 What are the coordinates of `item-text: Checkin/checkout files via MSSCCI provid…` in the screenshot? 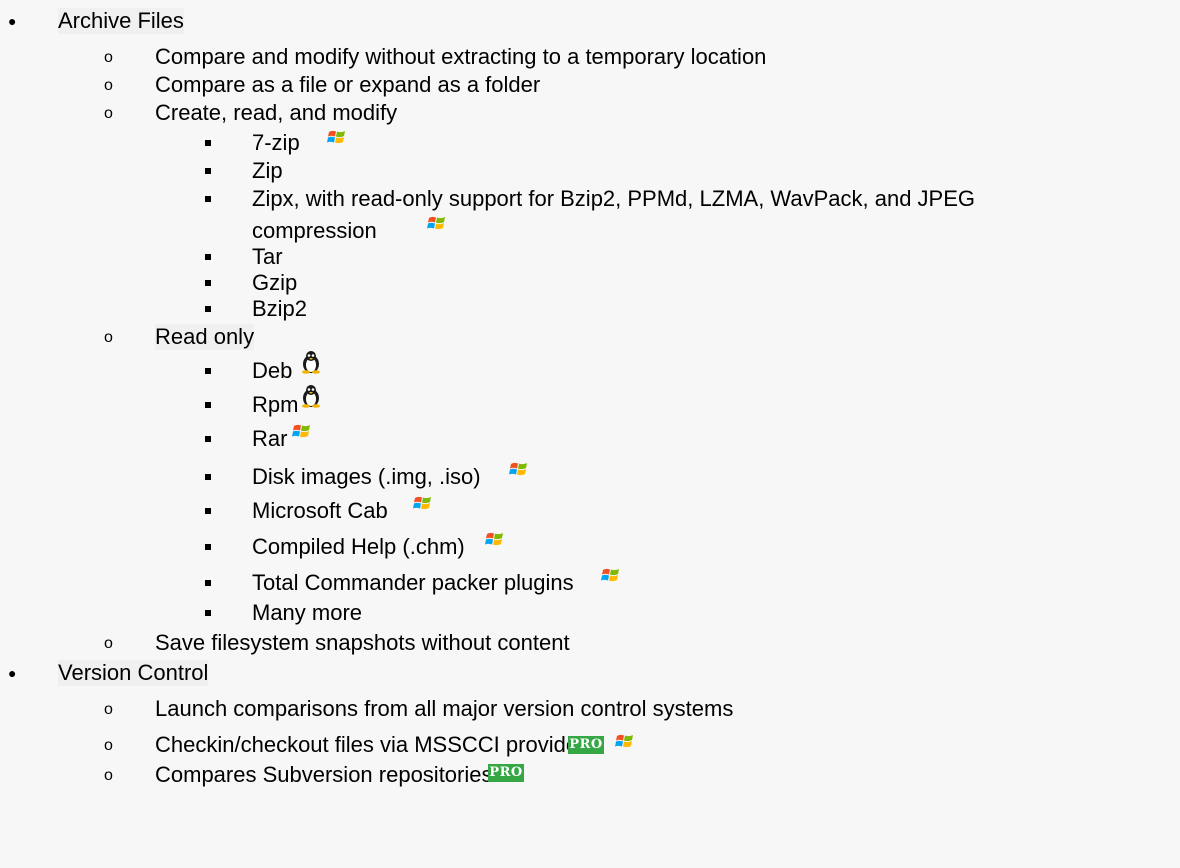 It's located at (370, 744).